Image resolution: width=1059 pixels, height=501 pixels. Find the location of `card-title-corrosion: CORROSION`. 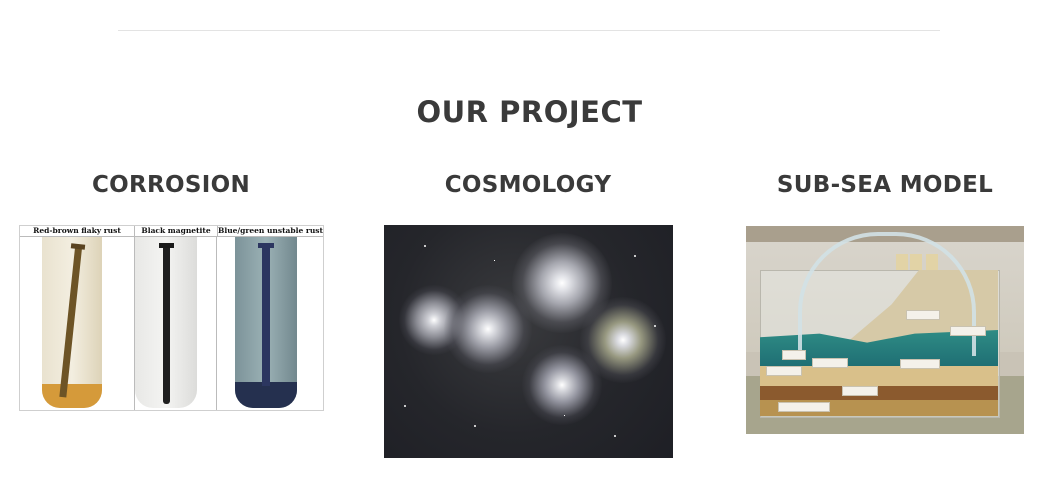

card-title-corrosion: CORROSION is located at coordinates (171, 185).